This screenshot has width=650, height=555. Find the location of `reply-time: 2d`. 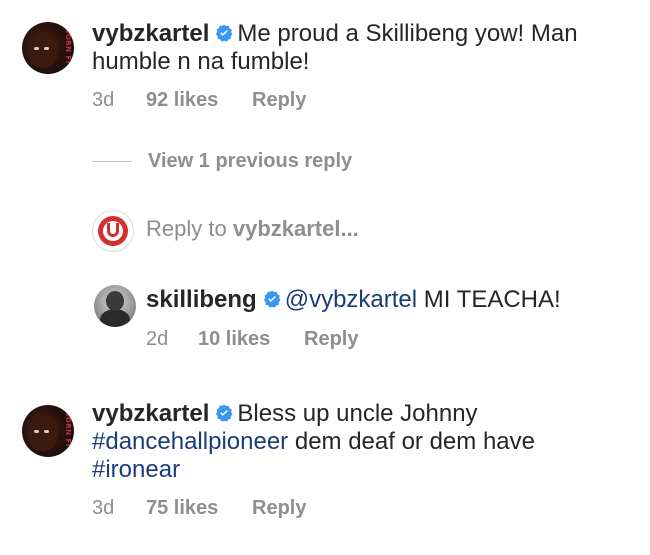

reply-time: 2d is located at coordinates (157, 339).